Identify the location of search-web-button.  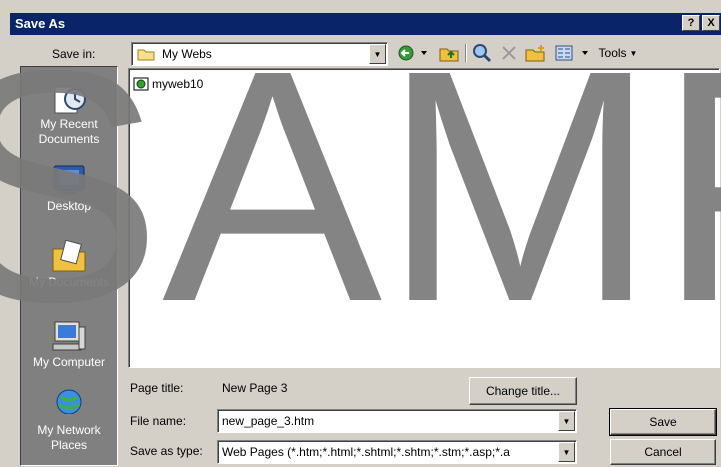
(482, 53).